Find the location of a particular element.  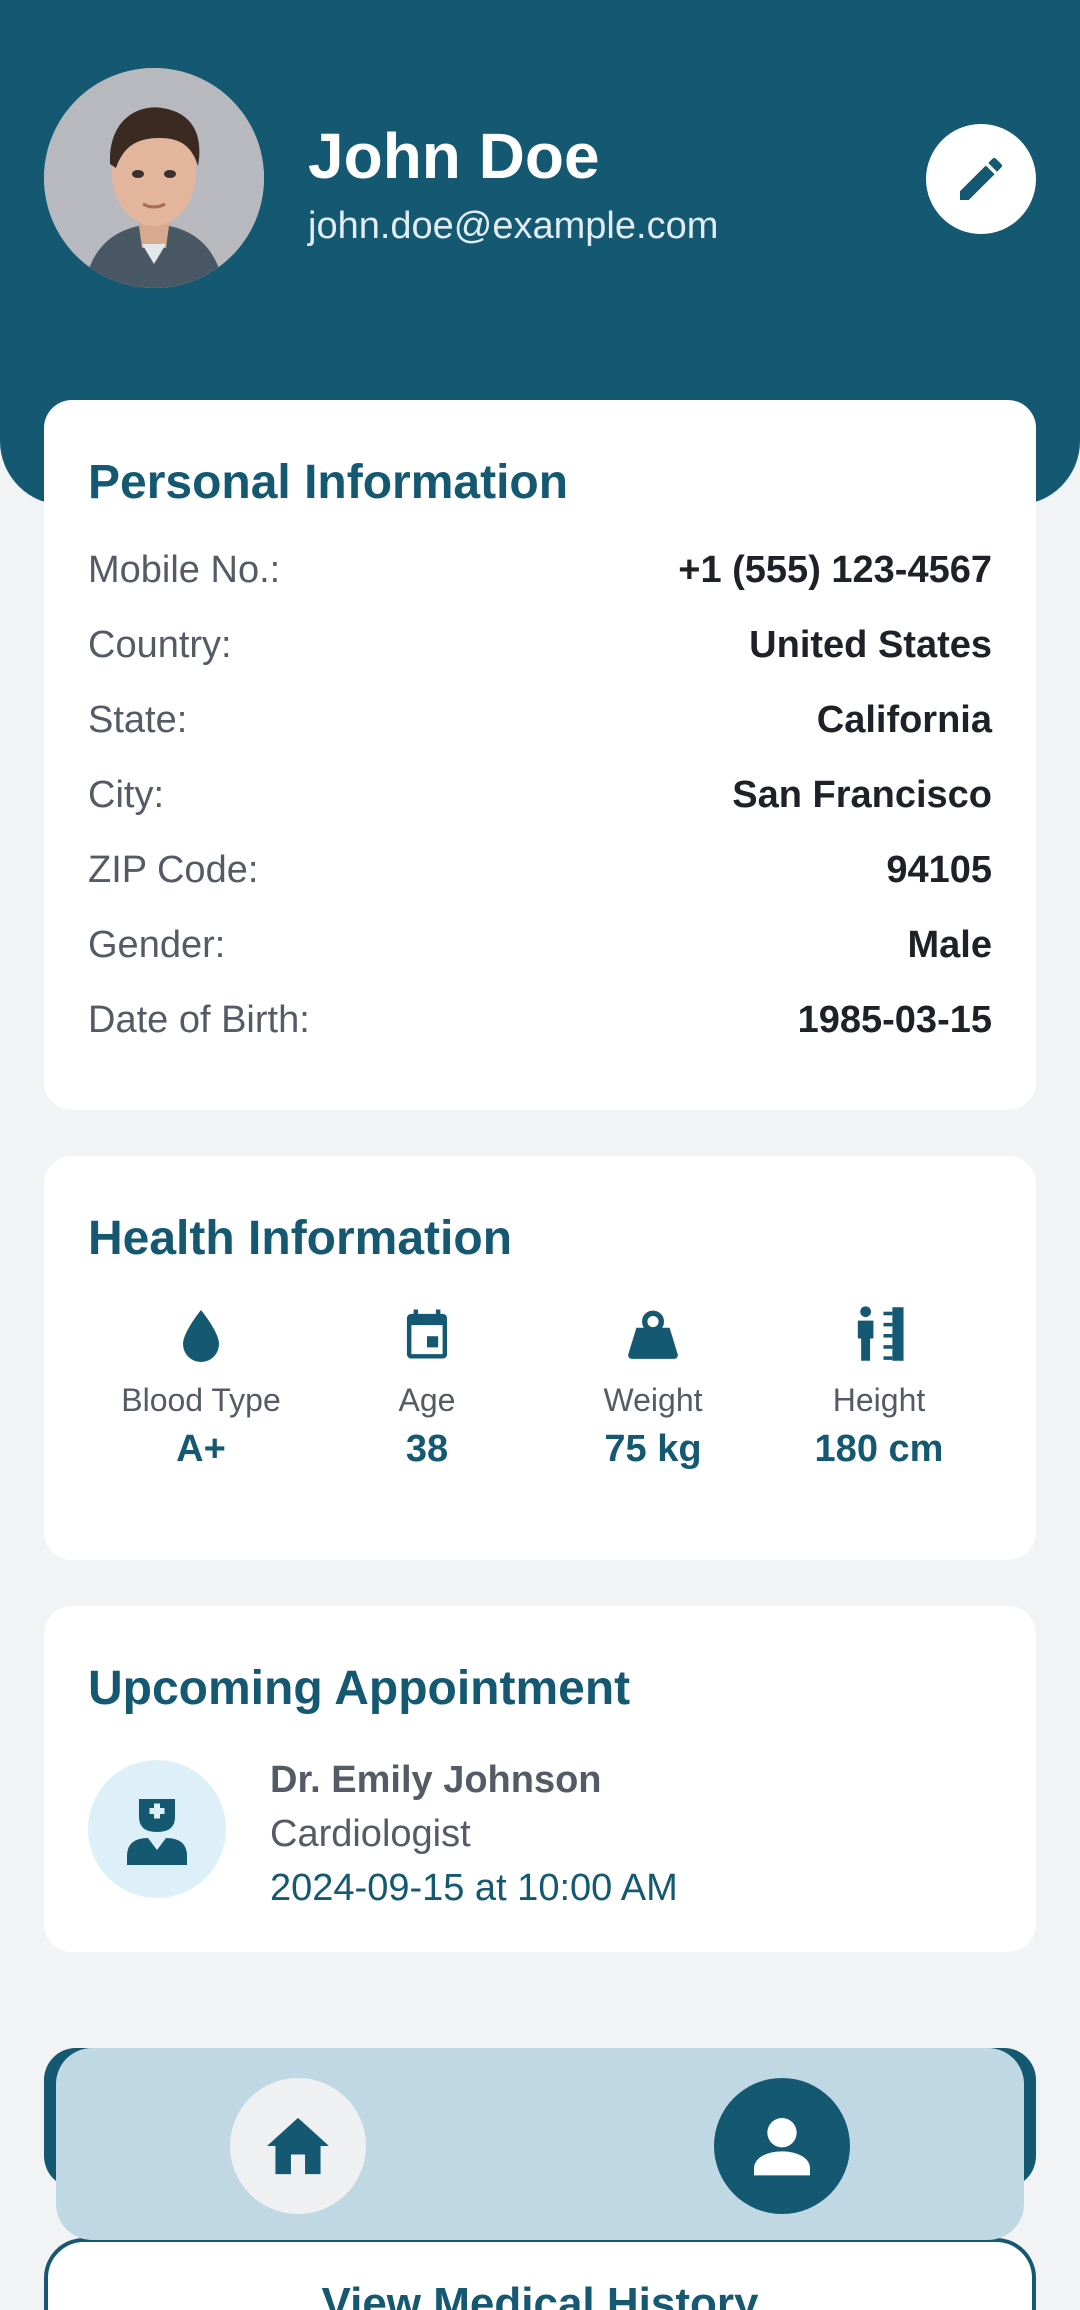

nav-home-button is located at coordinates (298, 2146).